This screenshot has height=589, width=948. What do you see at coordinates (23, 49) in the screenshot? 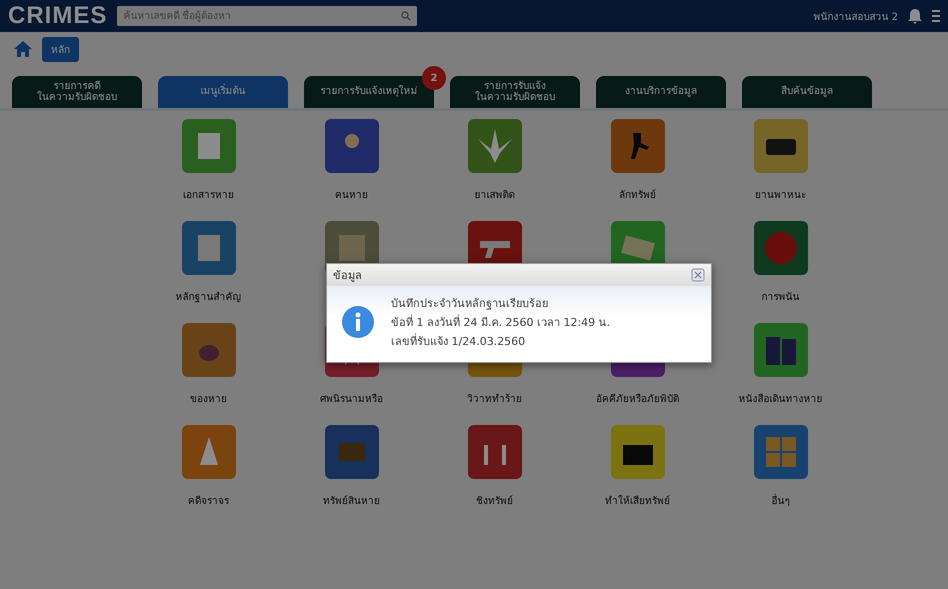
I see `home-icon` at bounding box center [23, 49].